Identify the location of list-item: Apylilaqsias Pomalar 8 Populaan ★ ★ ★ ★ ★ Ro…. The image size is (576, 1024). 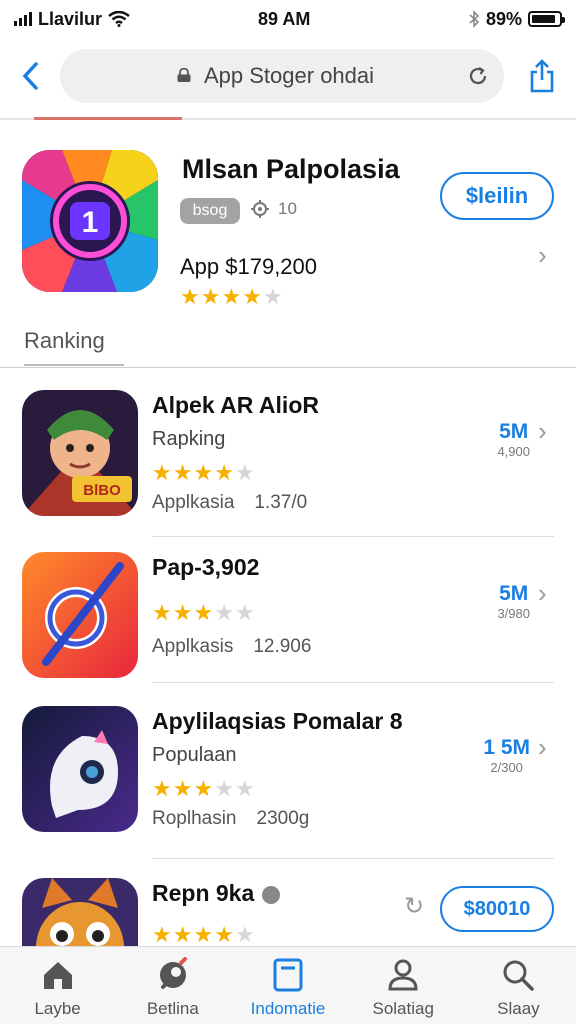
(288, 779).